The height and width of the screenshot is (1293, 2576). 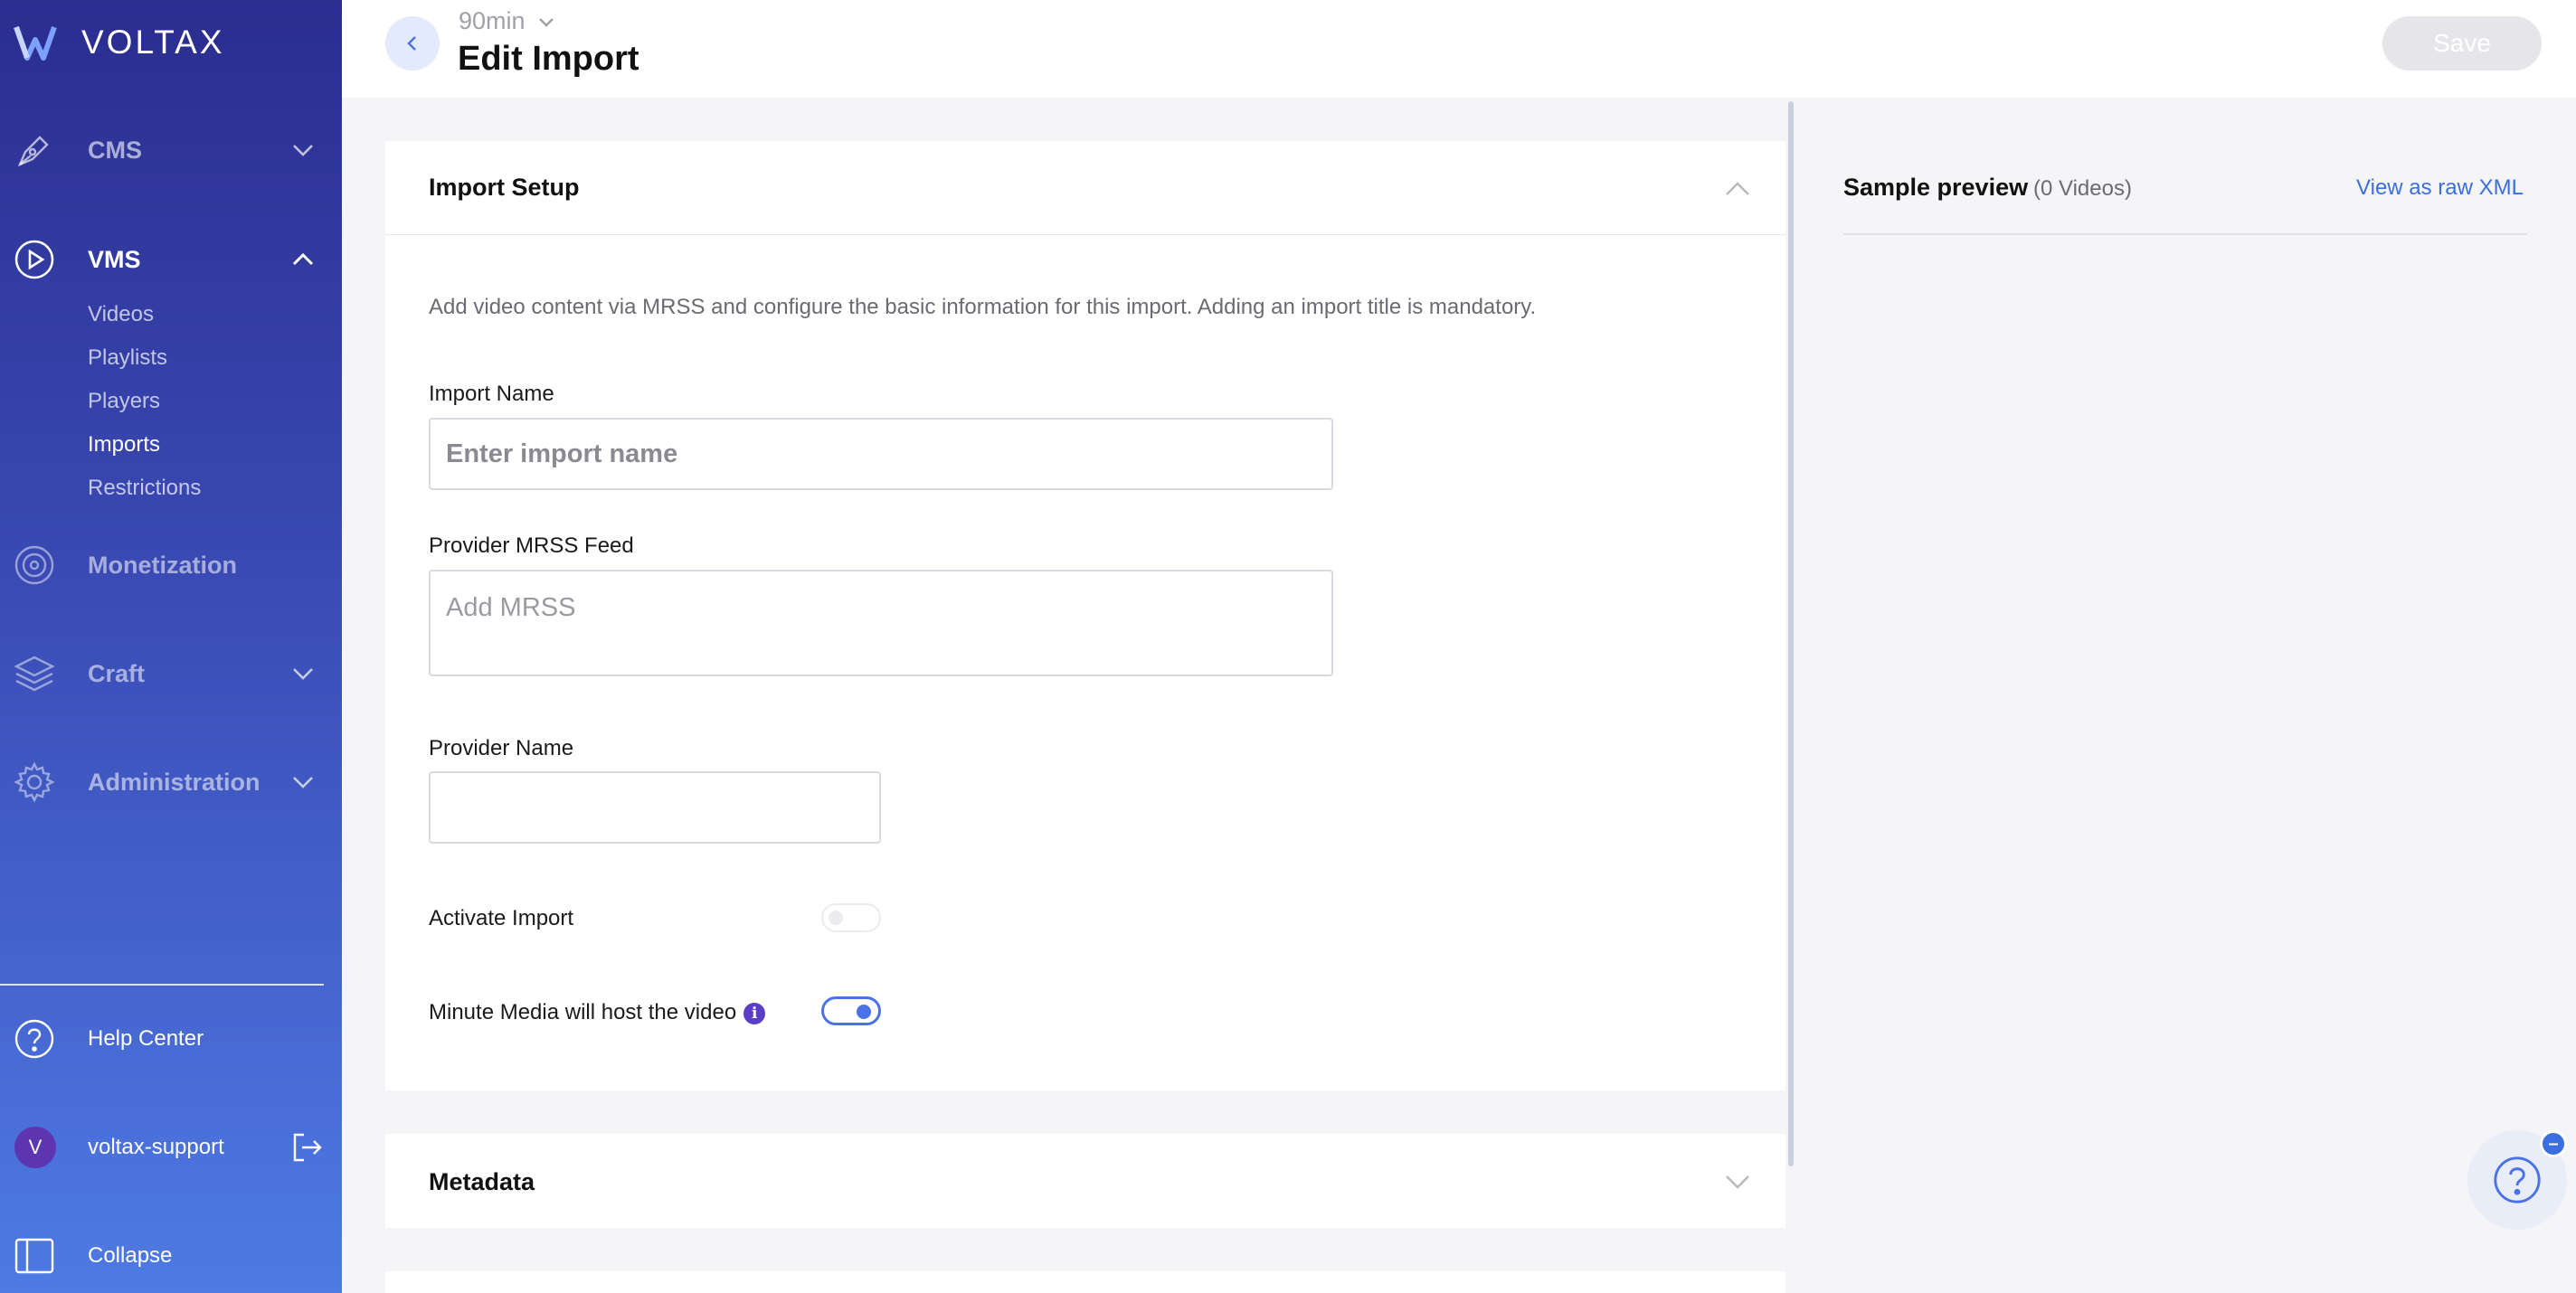 What do you see at coordinates (130, 1255) in the screenshot?
I see `collapse-label: Collapse` at bounding box center [130, 1255].